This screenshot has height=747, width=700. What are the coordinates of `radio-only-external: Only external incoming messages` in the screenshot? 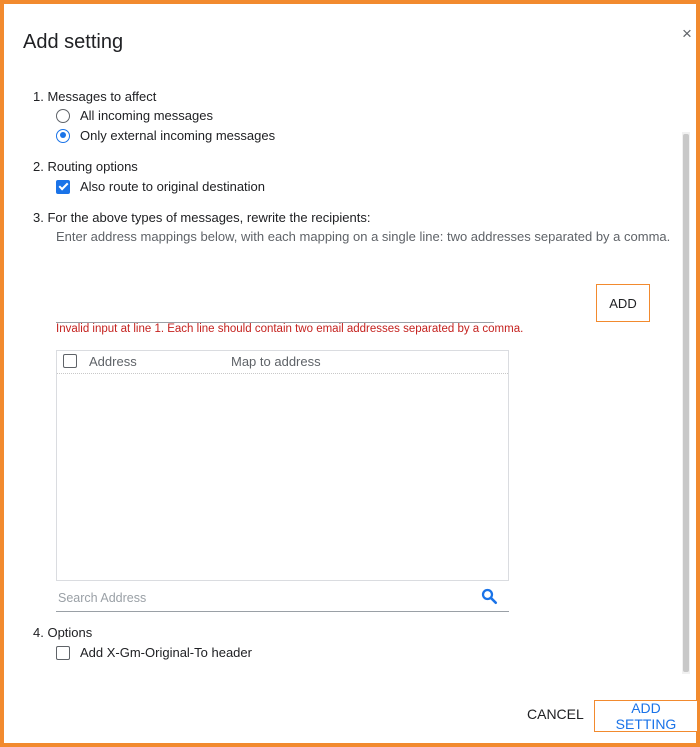 It's located at (165, 135).